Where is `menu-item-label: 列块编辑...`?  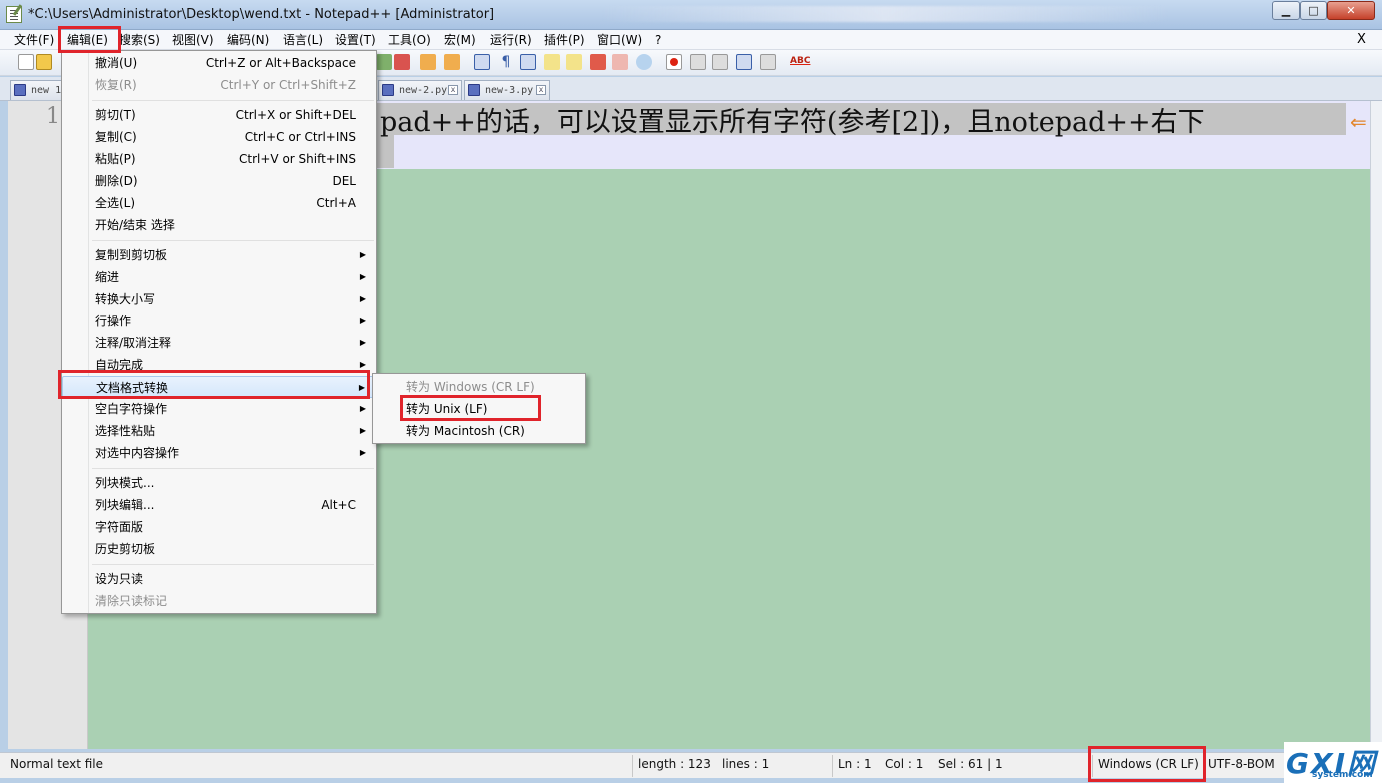 menu-item-label: 列块编辑... is located at coordinates (125, 505).